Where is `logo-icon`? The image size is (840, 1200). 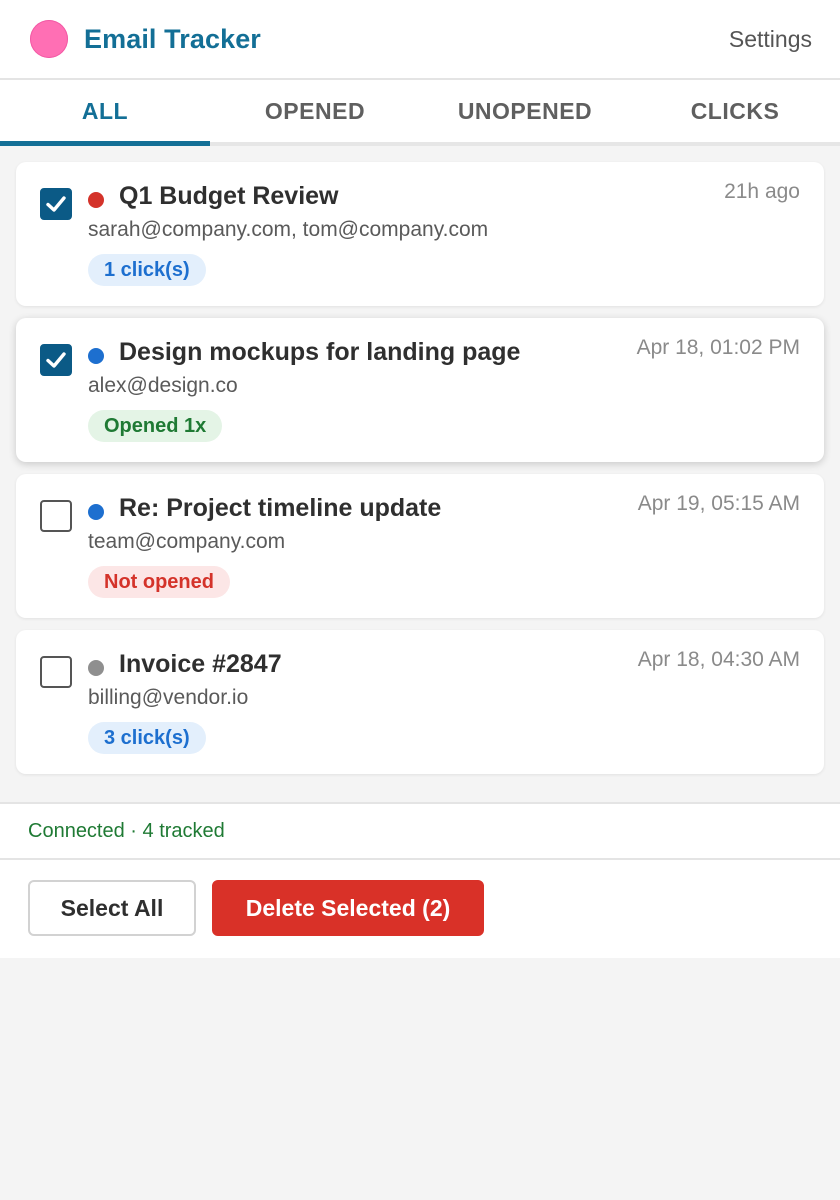
logo-icon is located at coordinates (49, 39).